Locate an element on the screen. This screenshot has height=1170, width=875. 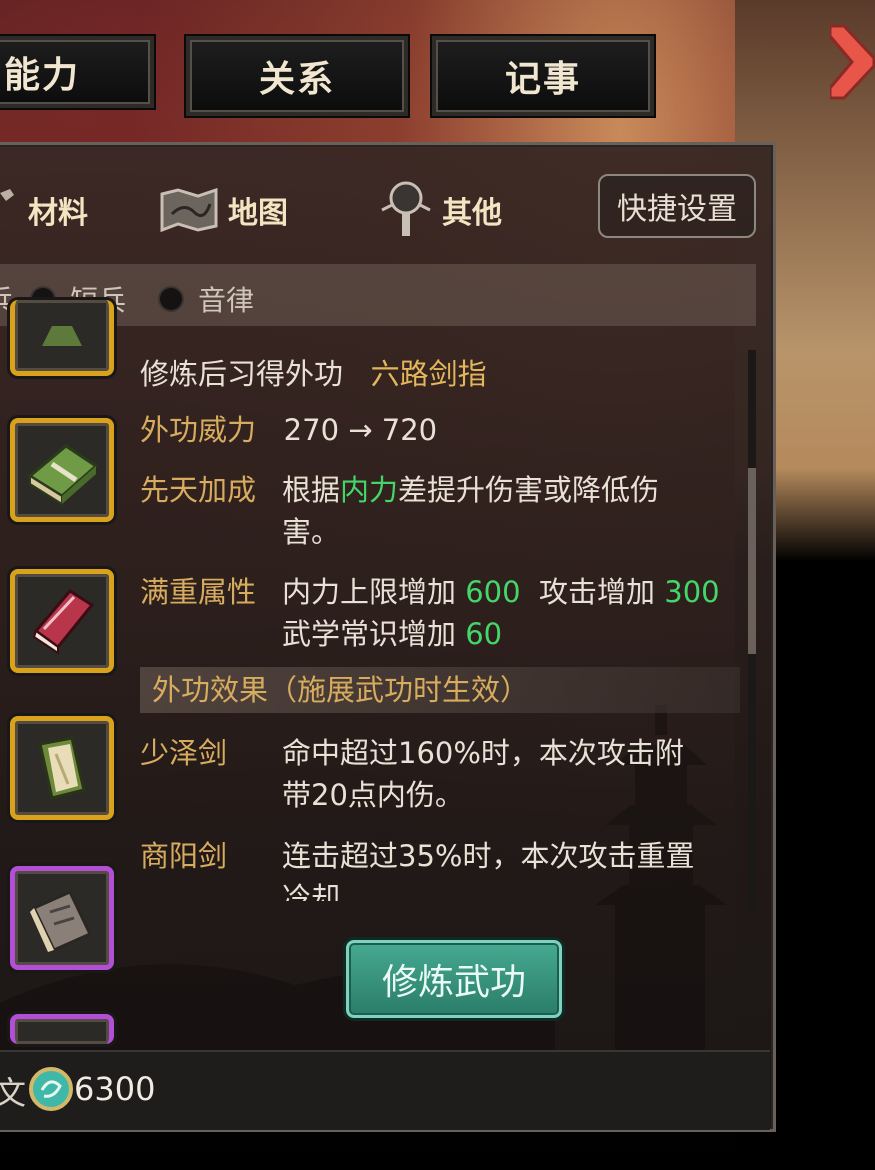
full-part1: 内力上限增加 is located at coordinates (369, 592).